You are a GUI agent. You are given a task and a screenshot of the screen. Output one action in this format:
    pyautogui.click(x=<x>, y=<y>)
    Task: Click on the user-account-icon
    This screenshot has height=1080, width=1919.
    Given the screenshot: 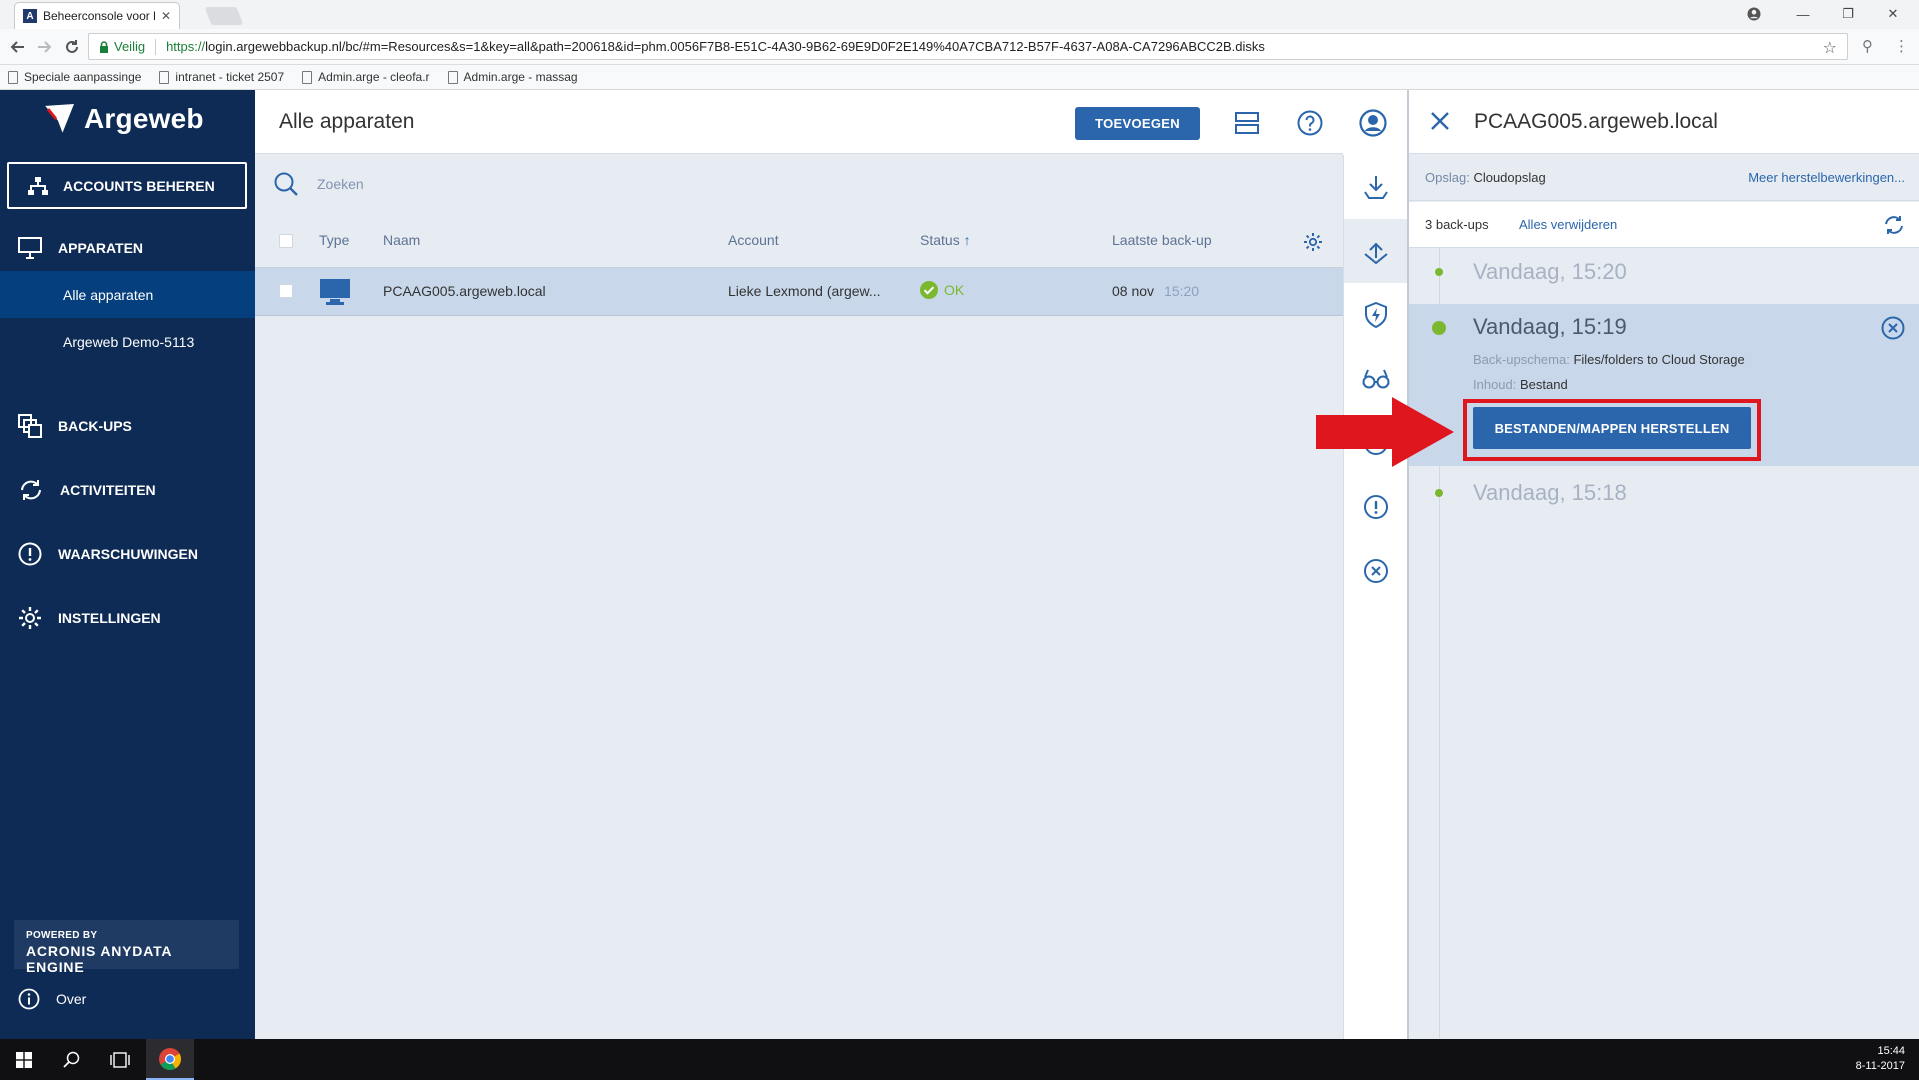 What is the action you would take?
    pyautogui.click(x=1373, y=123)
    